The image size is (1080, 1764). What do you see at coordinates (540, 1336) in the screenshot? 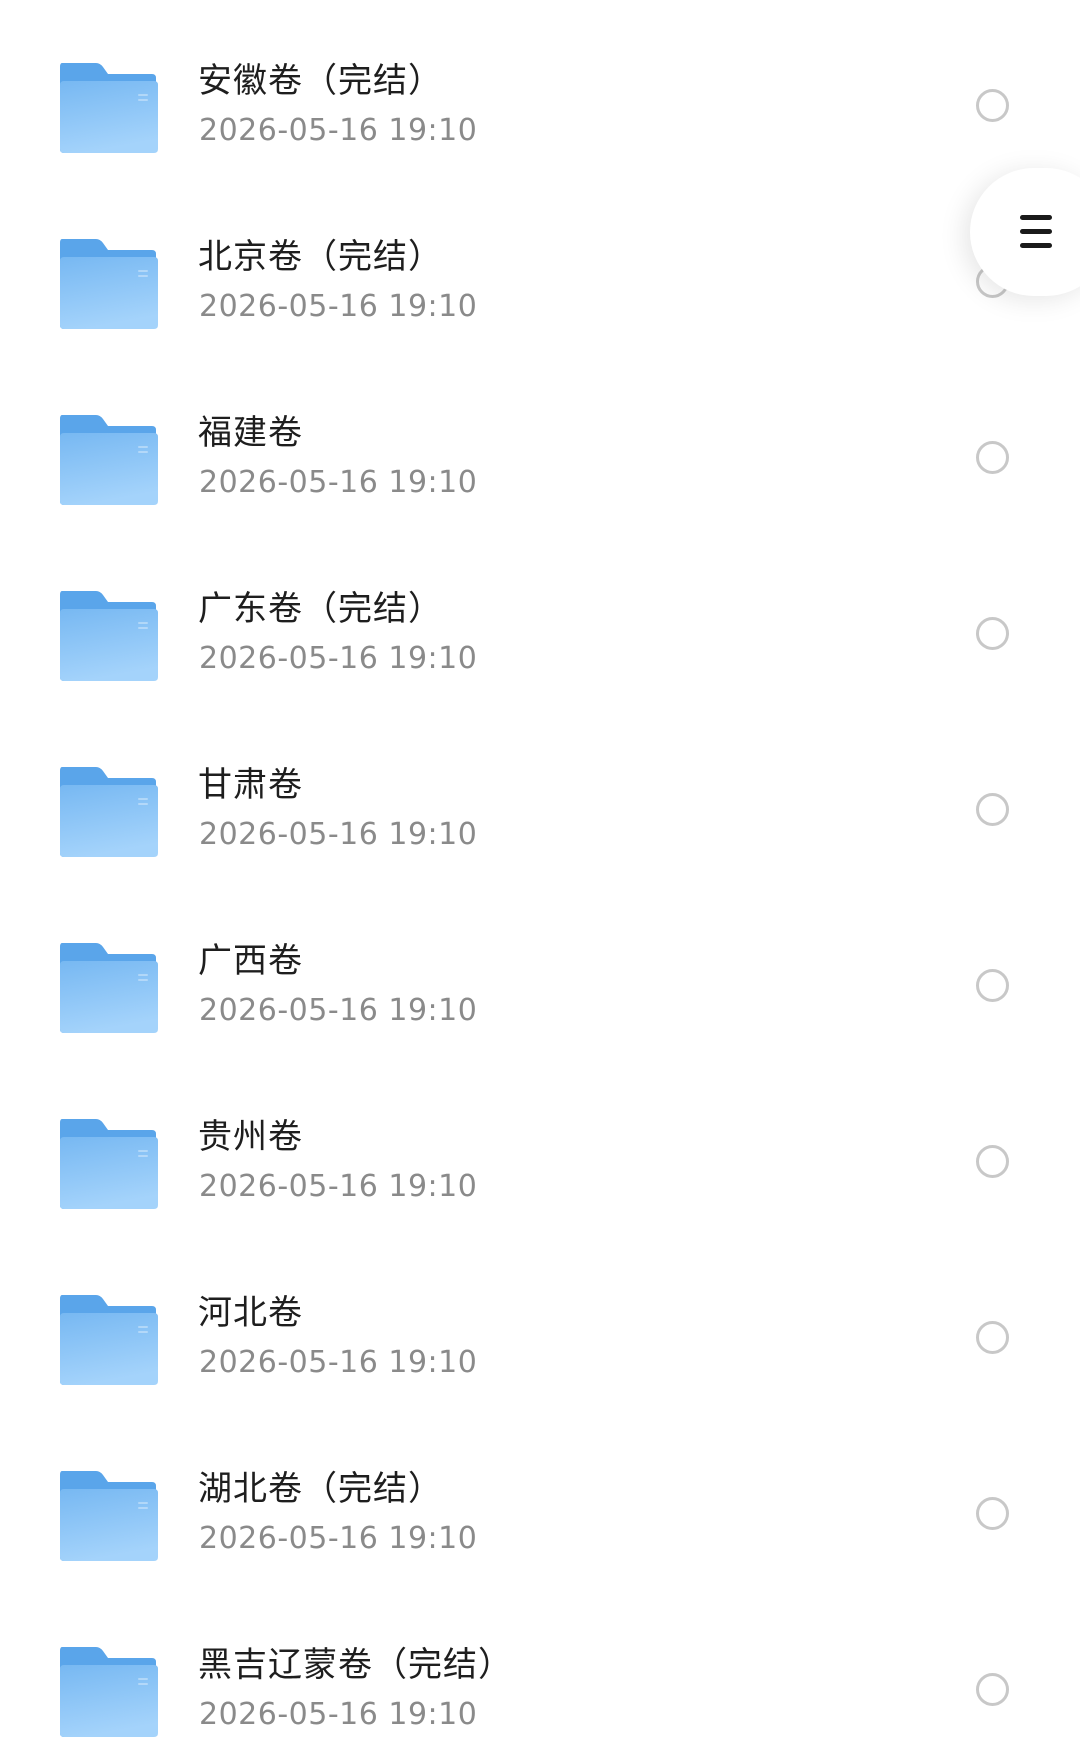
I see `folder-row: 河北卷 2026-05-16 19:10` at bounding box center [540, 1336].